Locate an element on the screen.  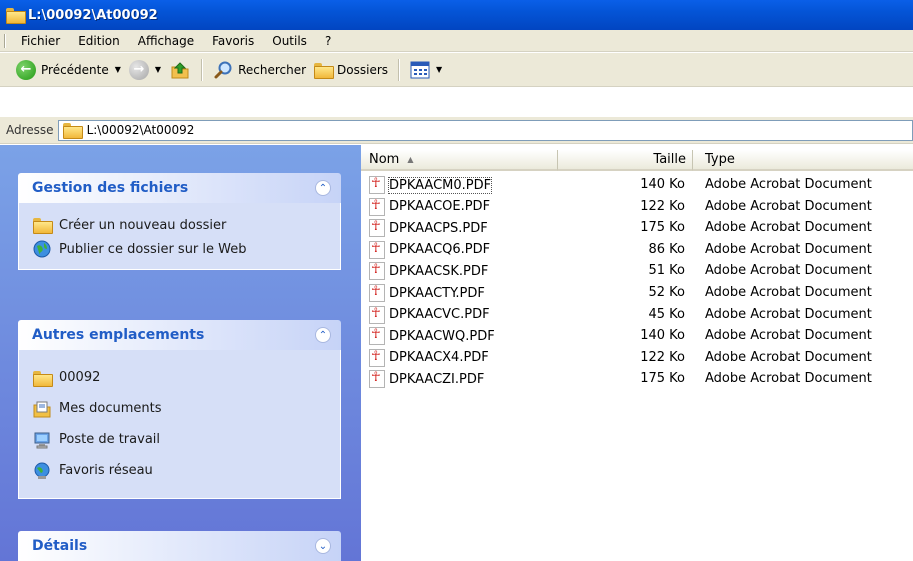
column-header-size: Taille is located at coordinates (625, 160).